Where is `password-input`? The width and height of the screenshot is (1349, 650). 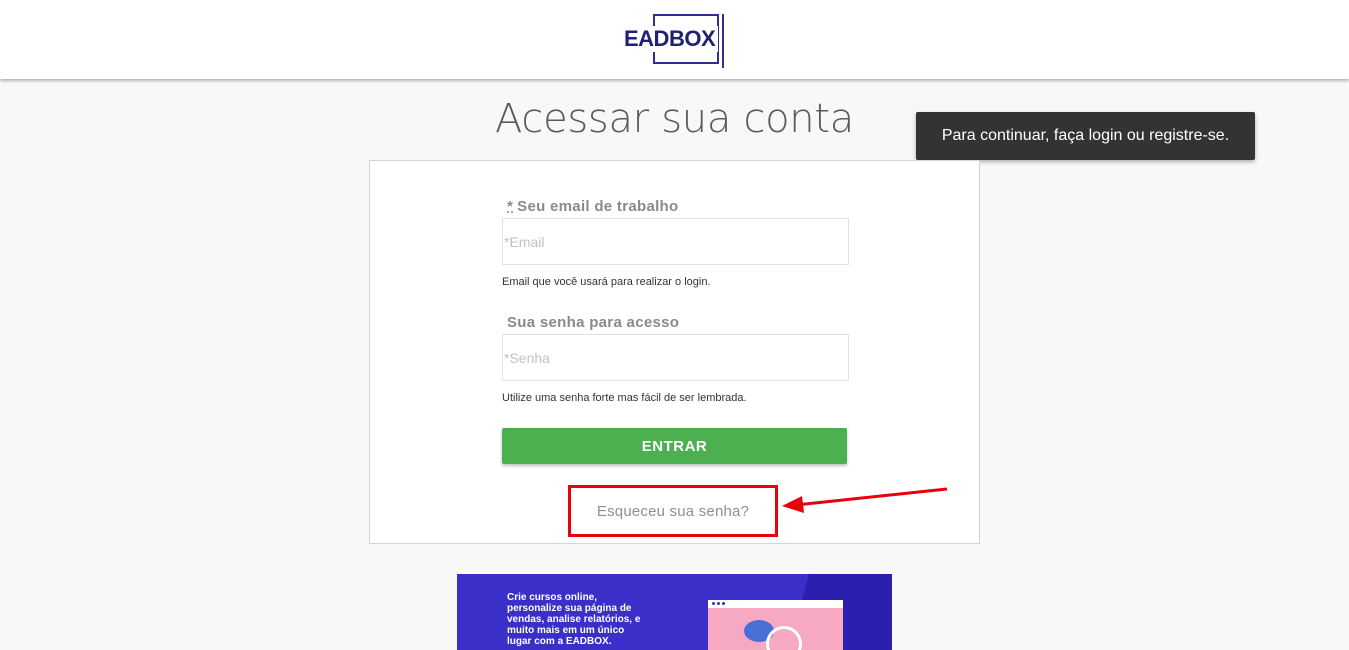
password-input is located at coordinates (675, 357).